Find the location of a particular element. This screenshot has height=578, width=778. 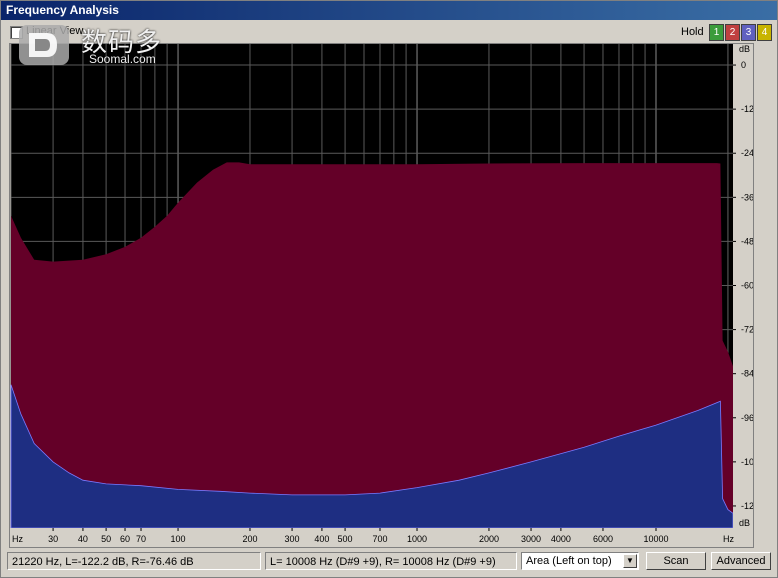

x-tick-label: 50 is located at coordinates (106, 539).